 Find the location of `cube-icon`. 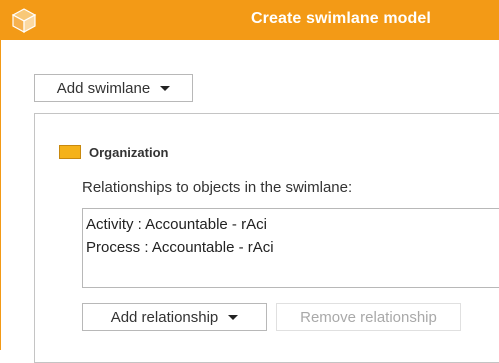

cube-icon is located at coordinates (24, 20).